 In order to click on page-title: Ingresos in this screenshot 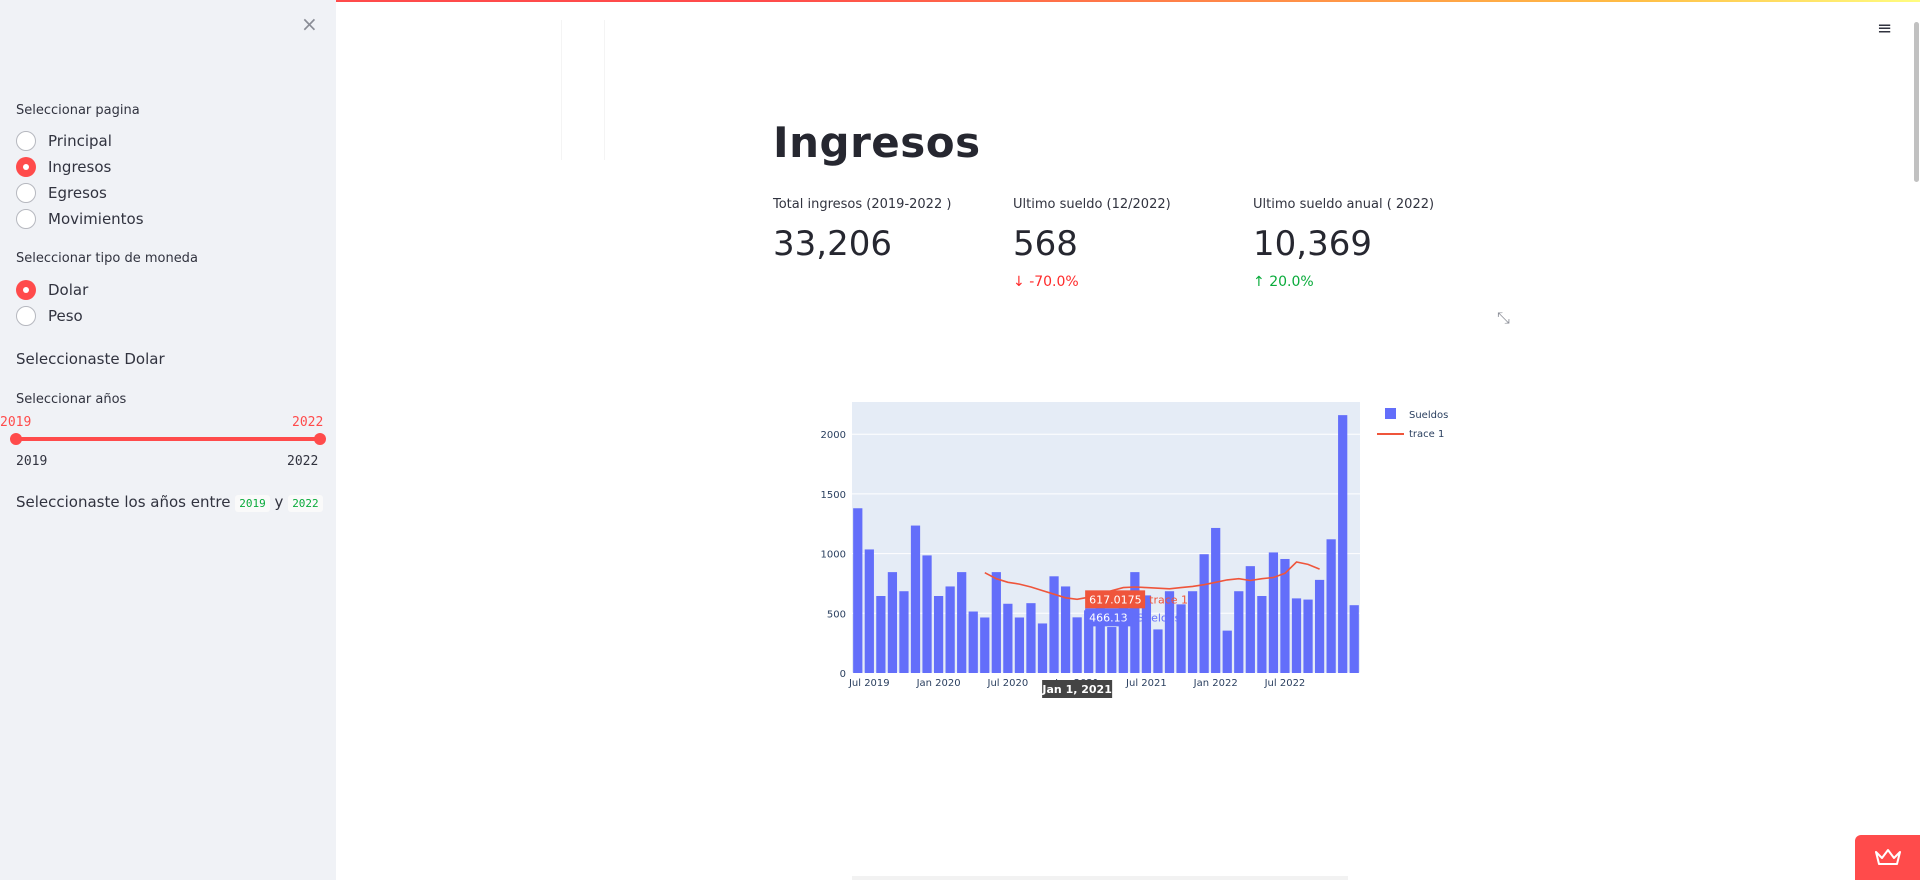, I will do `click(877, 142)`.